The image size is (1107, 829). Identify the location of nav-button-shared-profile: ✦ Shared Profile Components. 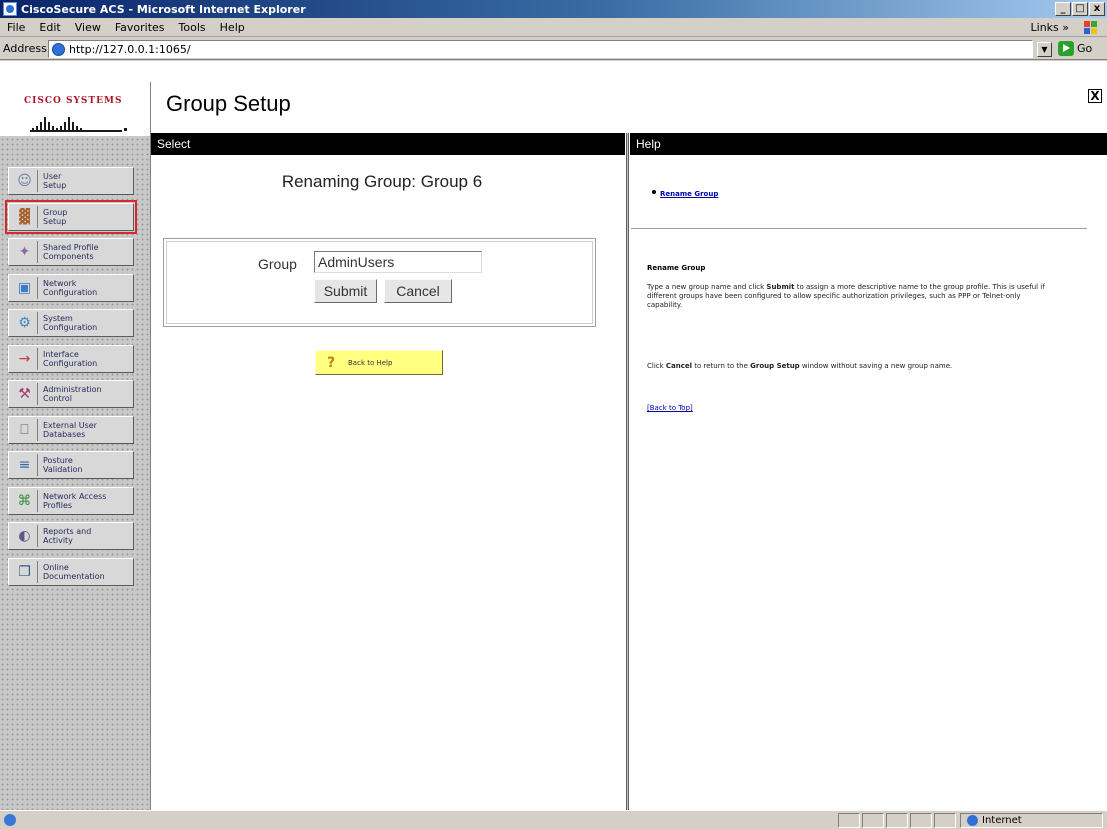
(71, 252).